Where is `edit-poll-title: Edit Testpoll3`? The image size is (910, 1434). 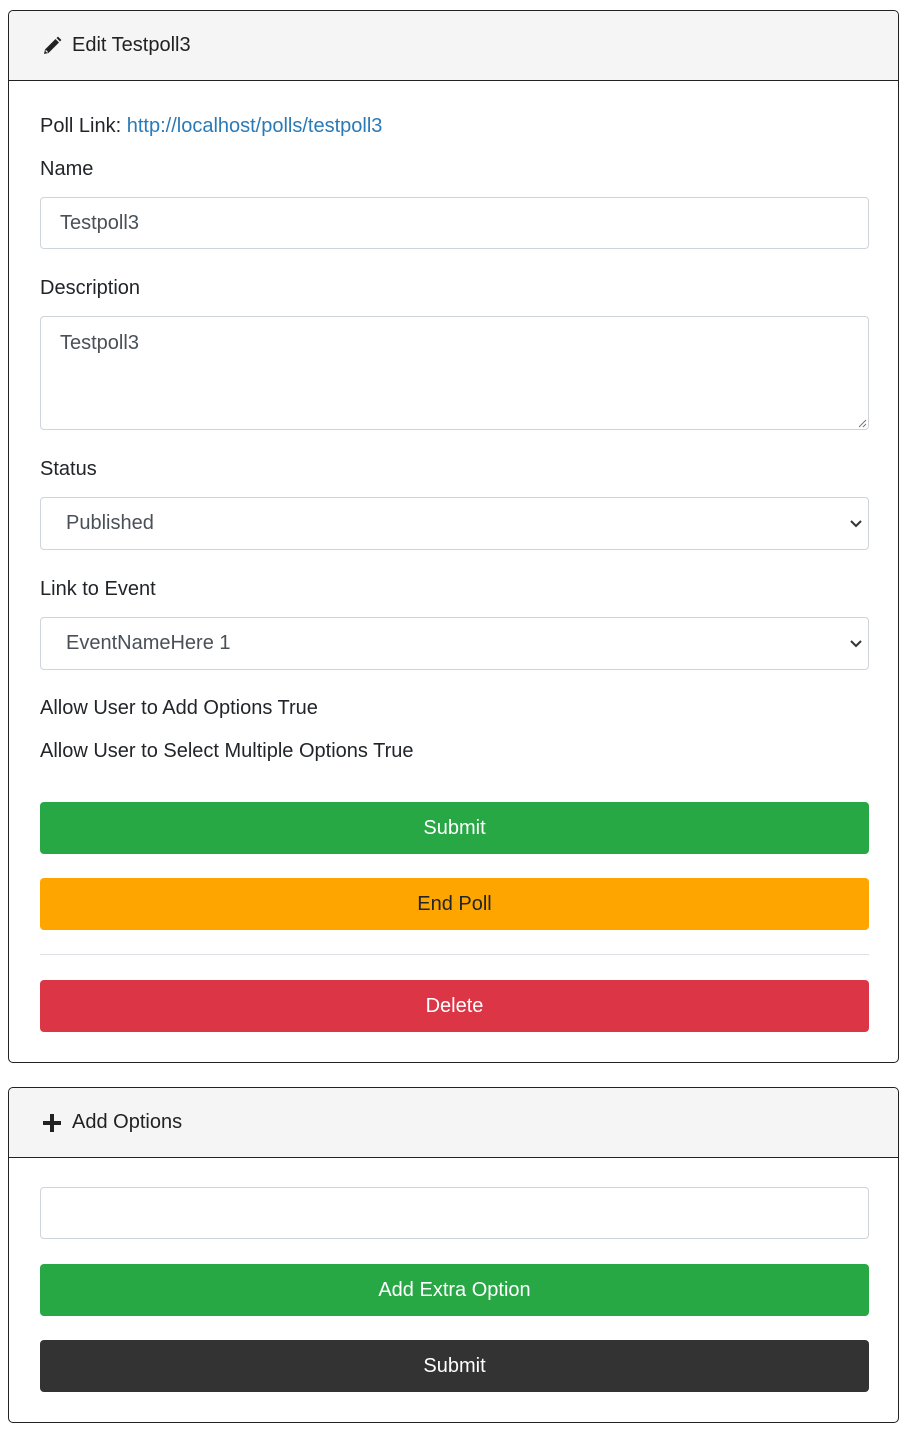 edit-poll-title: Edit Testpoll3 is located at coordinates (131, 45).